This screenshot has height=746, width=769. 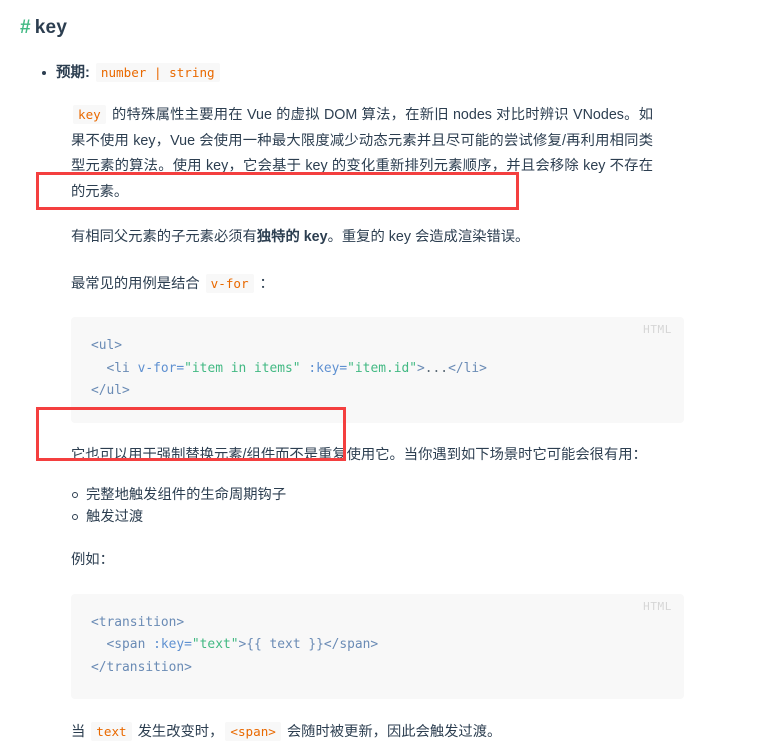 What do you see at coordinates (25, 27) in the screenshot?
I see `heading-anchor-icon: #` at bounding box center [25, 27].